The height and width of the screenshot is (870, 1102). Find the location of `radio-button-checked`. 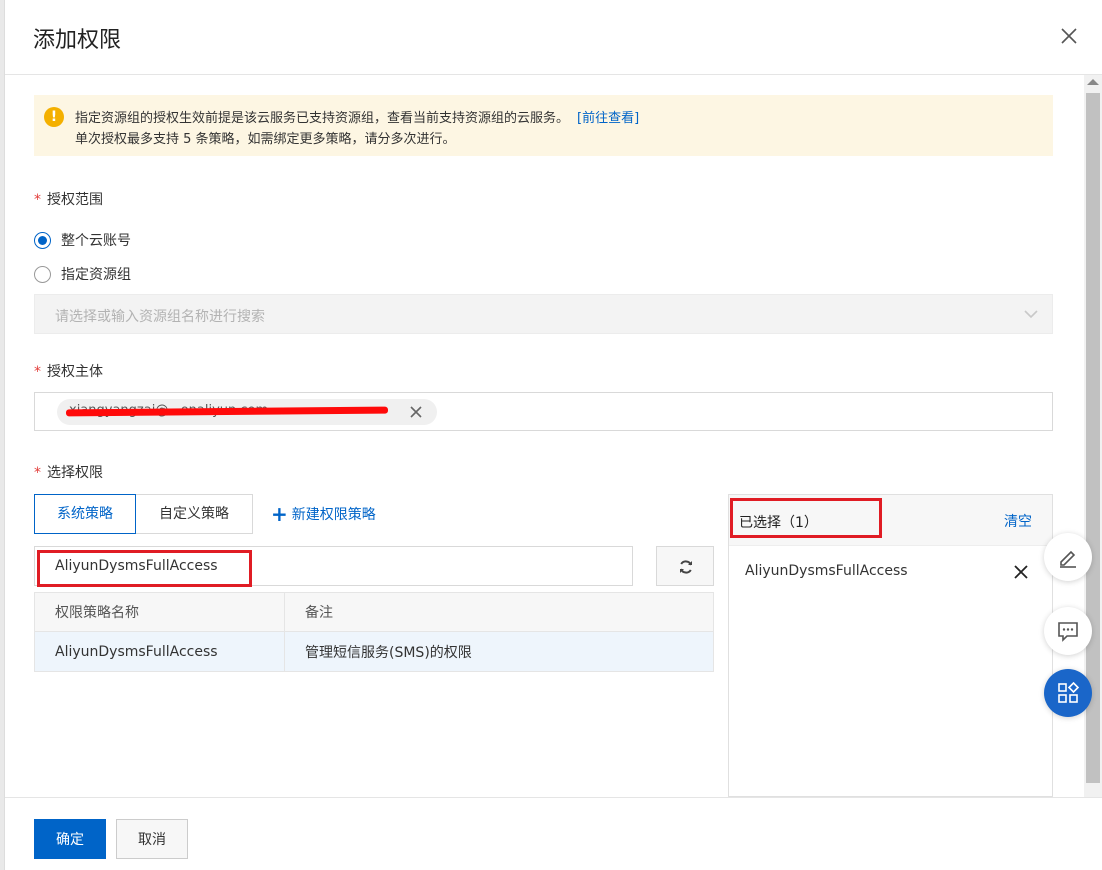

radio-button-checked is located at coordinates (42, 240).